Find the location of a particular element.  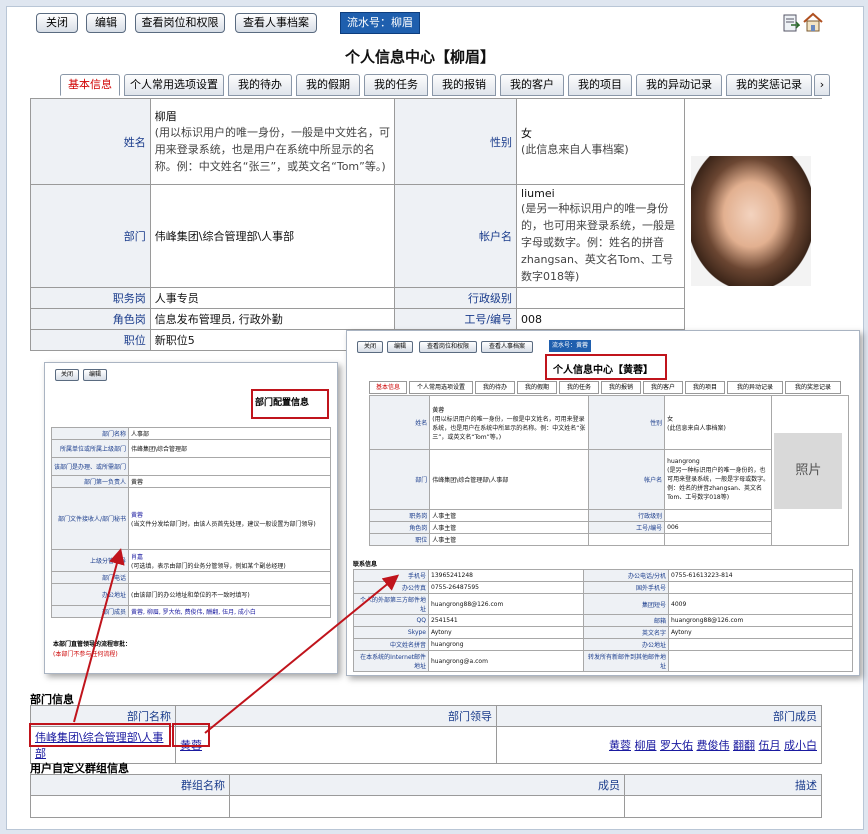

arrow-dept-to-config is located at coordinates (99, 635).